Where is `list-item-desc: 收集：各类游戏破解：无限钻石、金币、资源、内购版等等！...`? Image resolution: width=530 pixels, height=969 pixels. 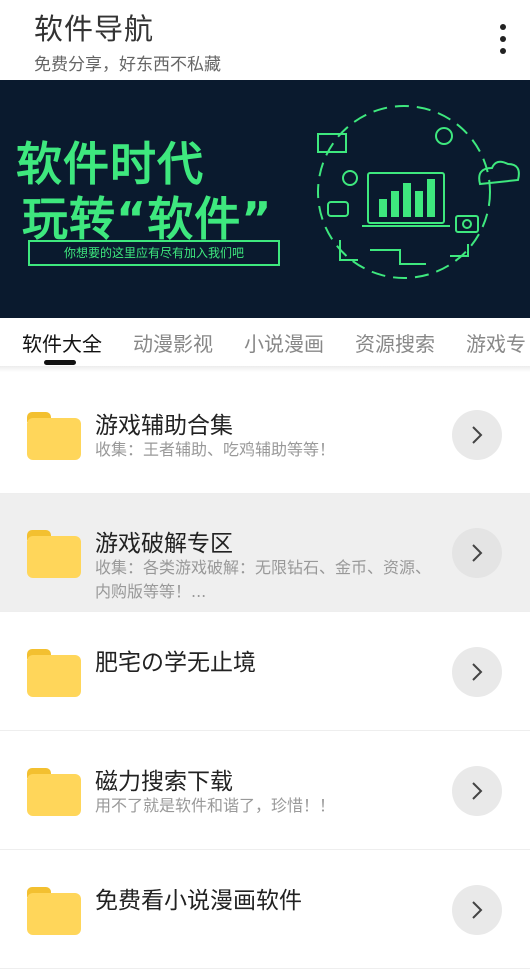 list-item-desc: 收集：各类游戏破解：无限钻石、金币、资源、内购版等等！... is located at coordinates (263, 579).